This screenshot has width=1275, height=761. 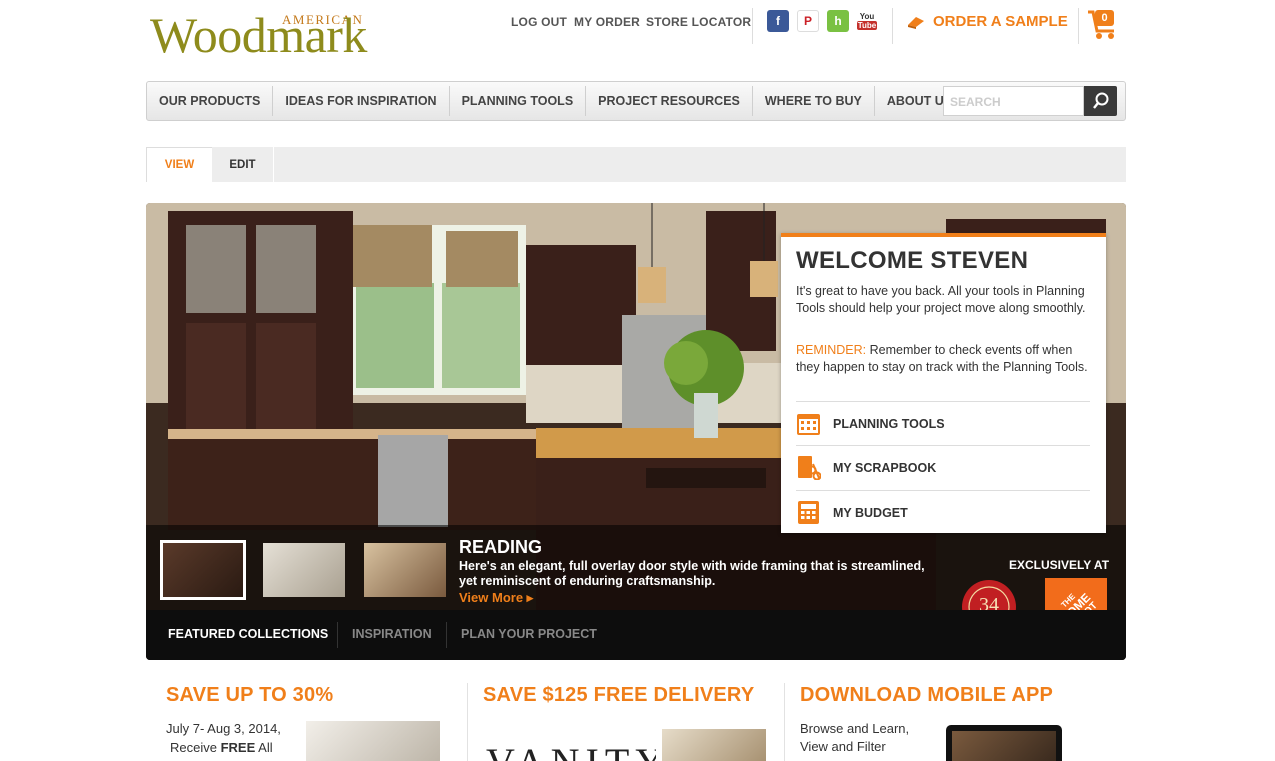 I want to click on calculator-icon, so click(x=808, y=512).